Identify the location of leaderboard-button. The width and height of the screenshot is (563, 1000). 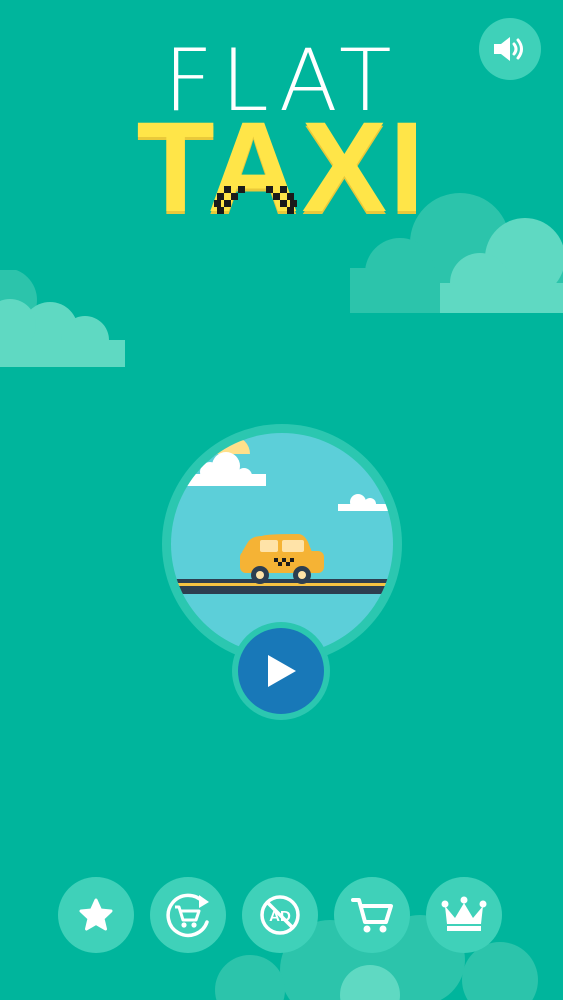
(464, 915).